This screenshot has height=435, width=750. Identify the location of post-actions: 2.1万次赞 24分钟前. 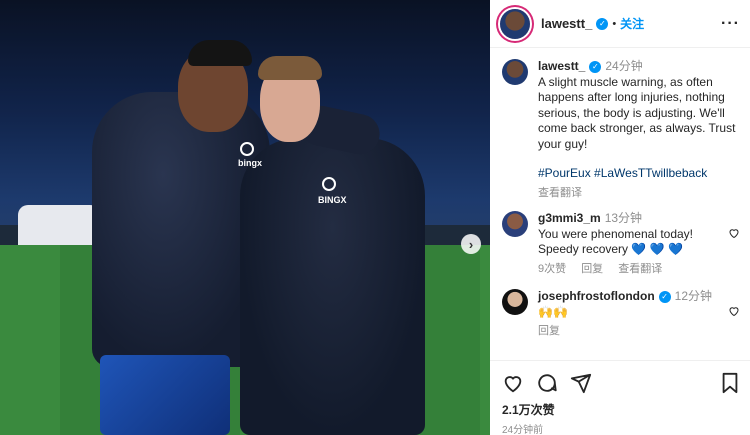
(620, 397).